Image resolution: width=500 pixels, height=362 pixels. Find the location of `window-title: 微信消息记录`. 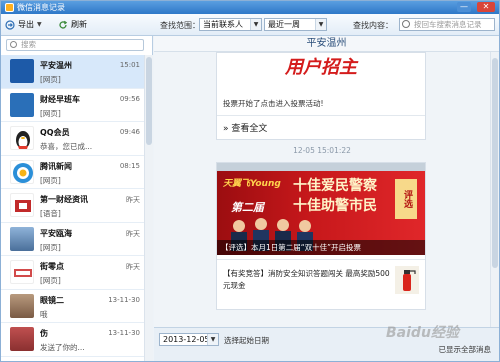

window-title: 微信消息记录 is located at coordinates (41, 7).